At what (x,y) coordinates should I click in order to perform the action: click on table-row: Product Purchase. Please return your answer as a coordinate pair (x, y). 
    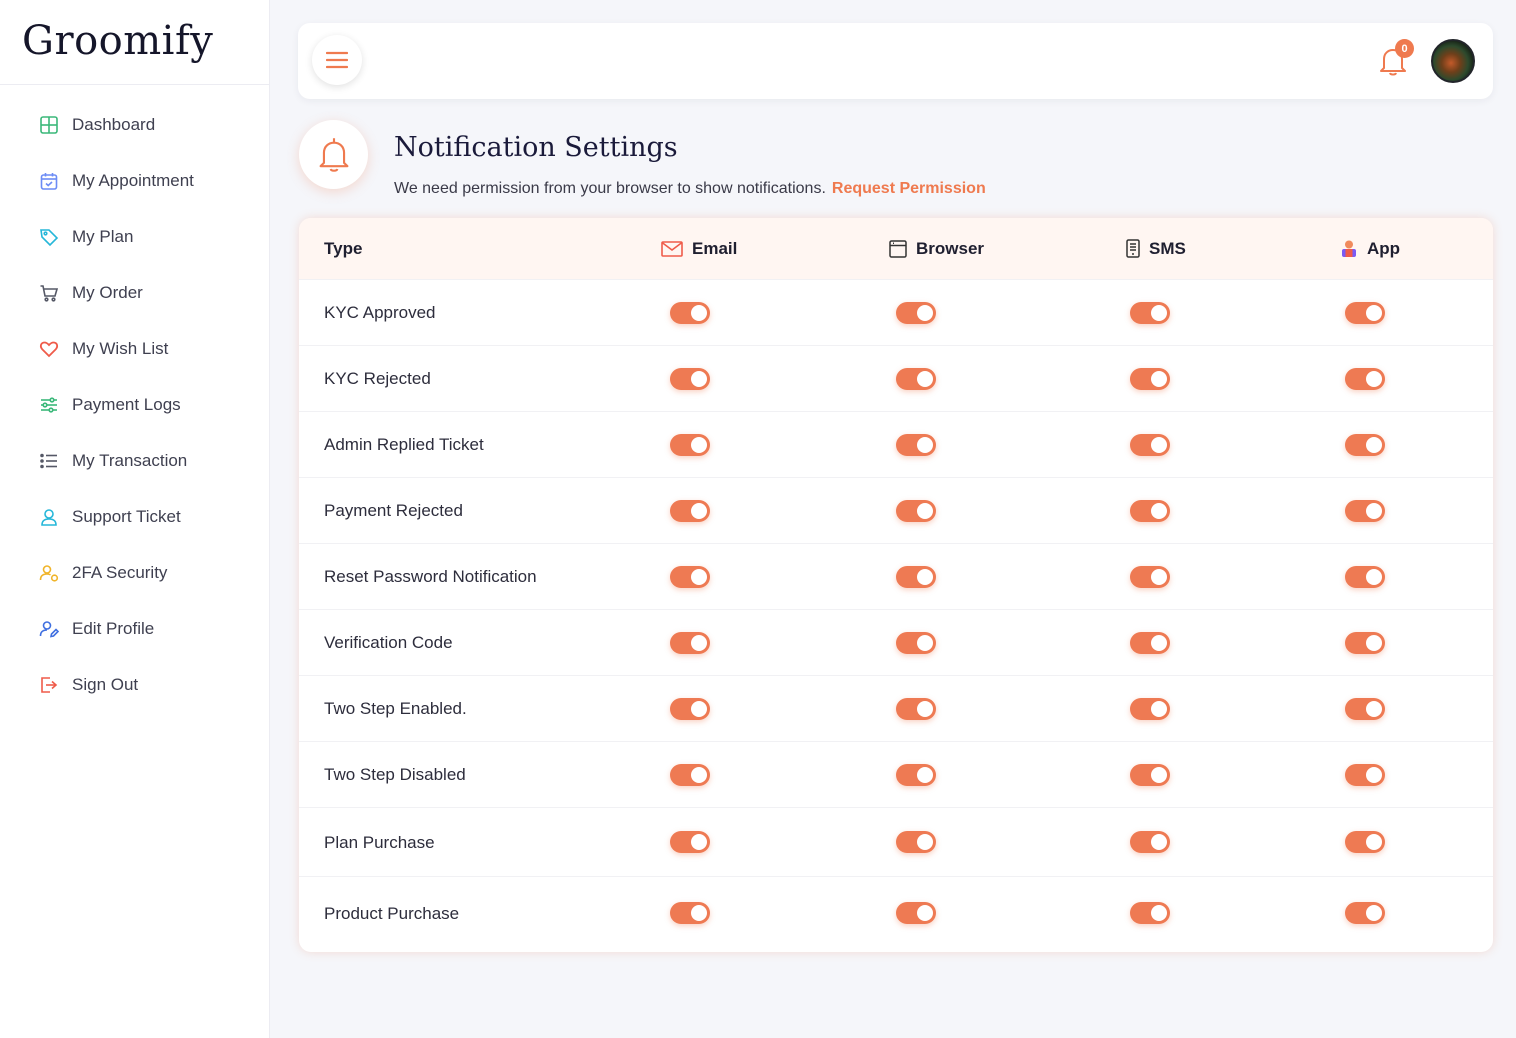
    Looking at the image, I should click on (896, 913).